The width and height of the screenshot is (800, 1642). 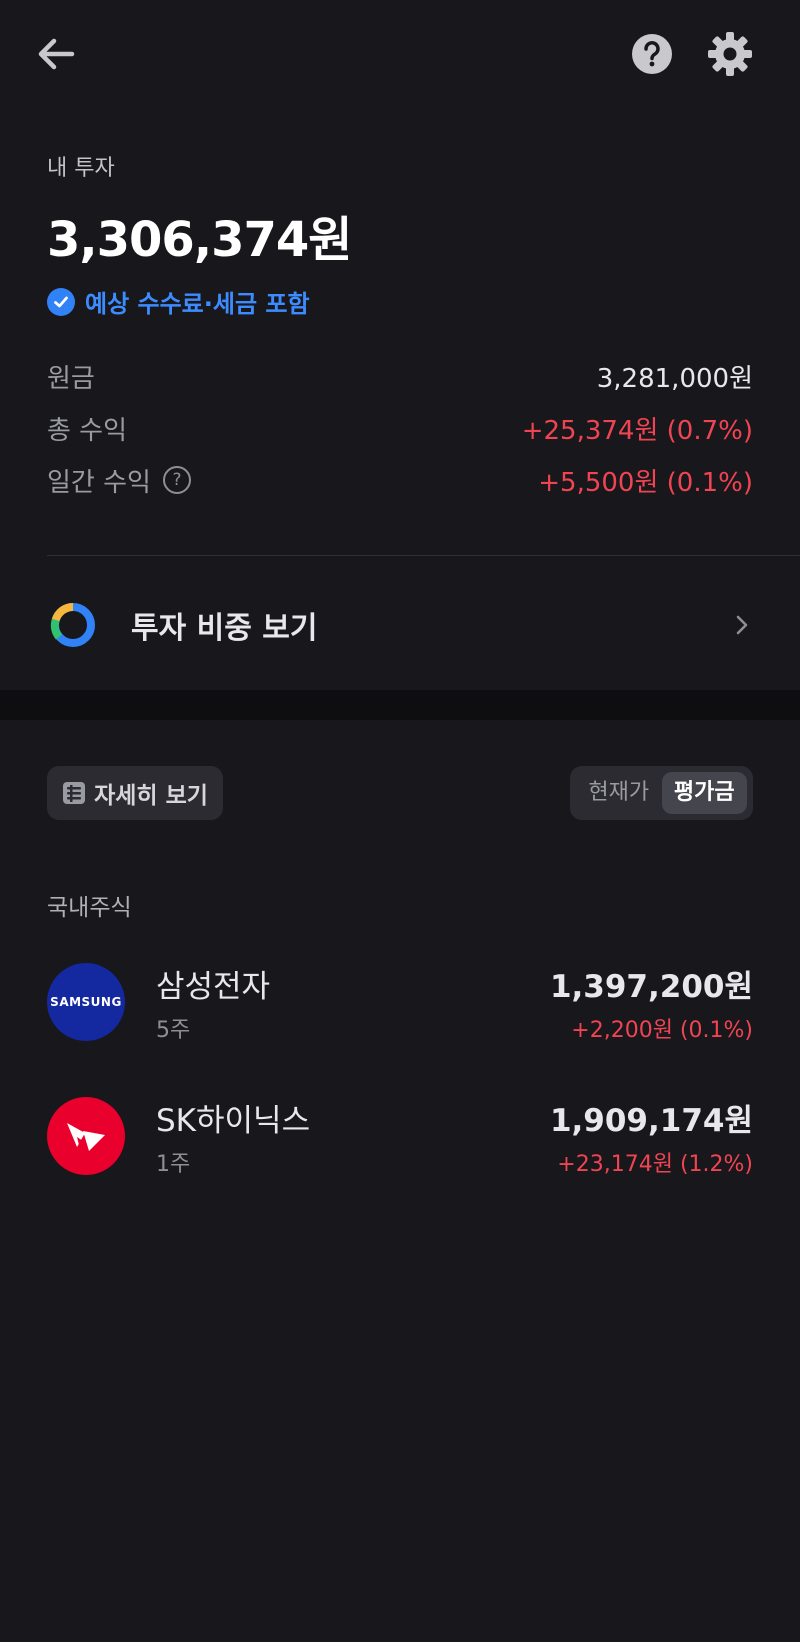 What do you see at coordinates (651, 986) in the screenshot?
I see `stock-value: 1,397,200원` at bounding box center [651, 986].